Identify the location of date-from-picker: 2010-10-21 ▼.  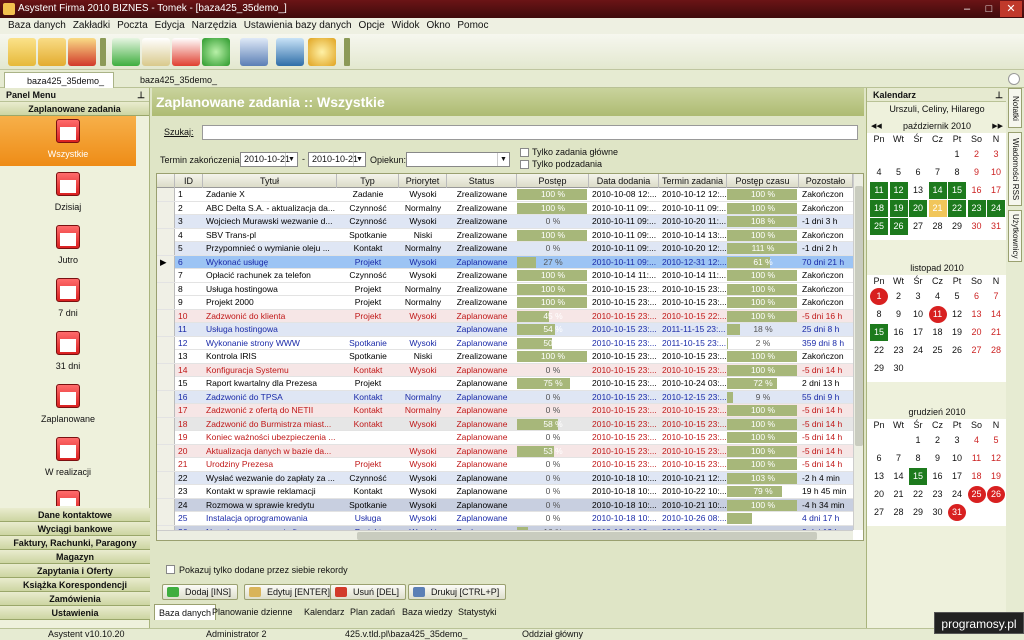
(269, 159).